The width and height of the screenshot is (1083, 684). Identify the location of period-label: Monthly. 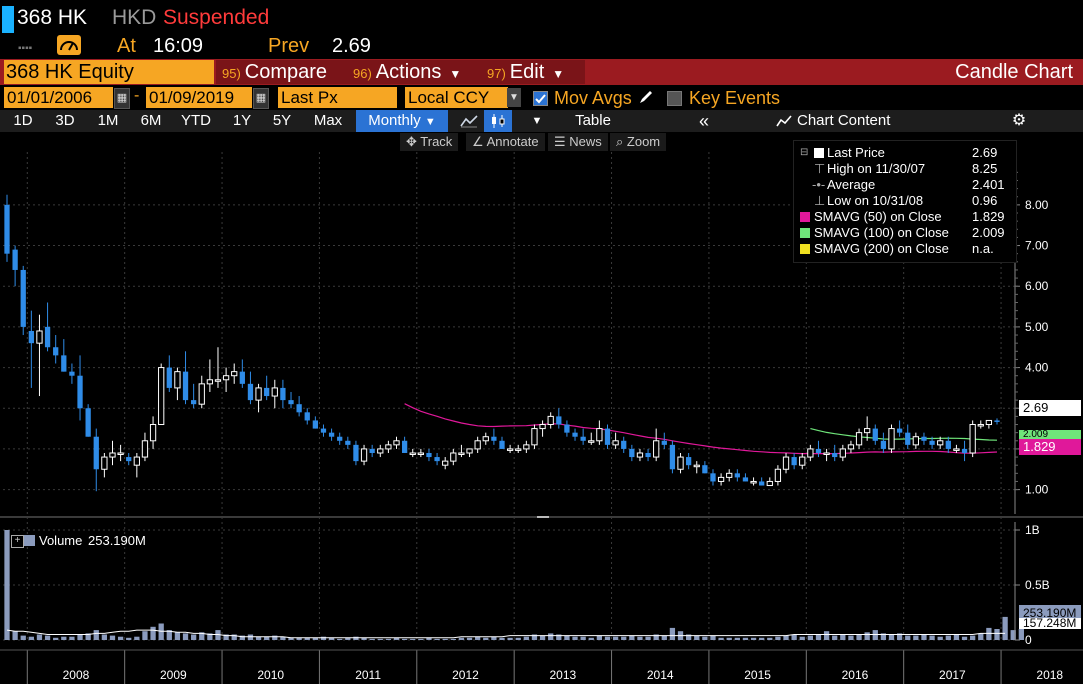
(394, 120).